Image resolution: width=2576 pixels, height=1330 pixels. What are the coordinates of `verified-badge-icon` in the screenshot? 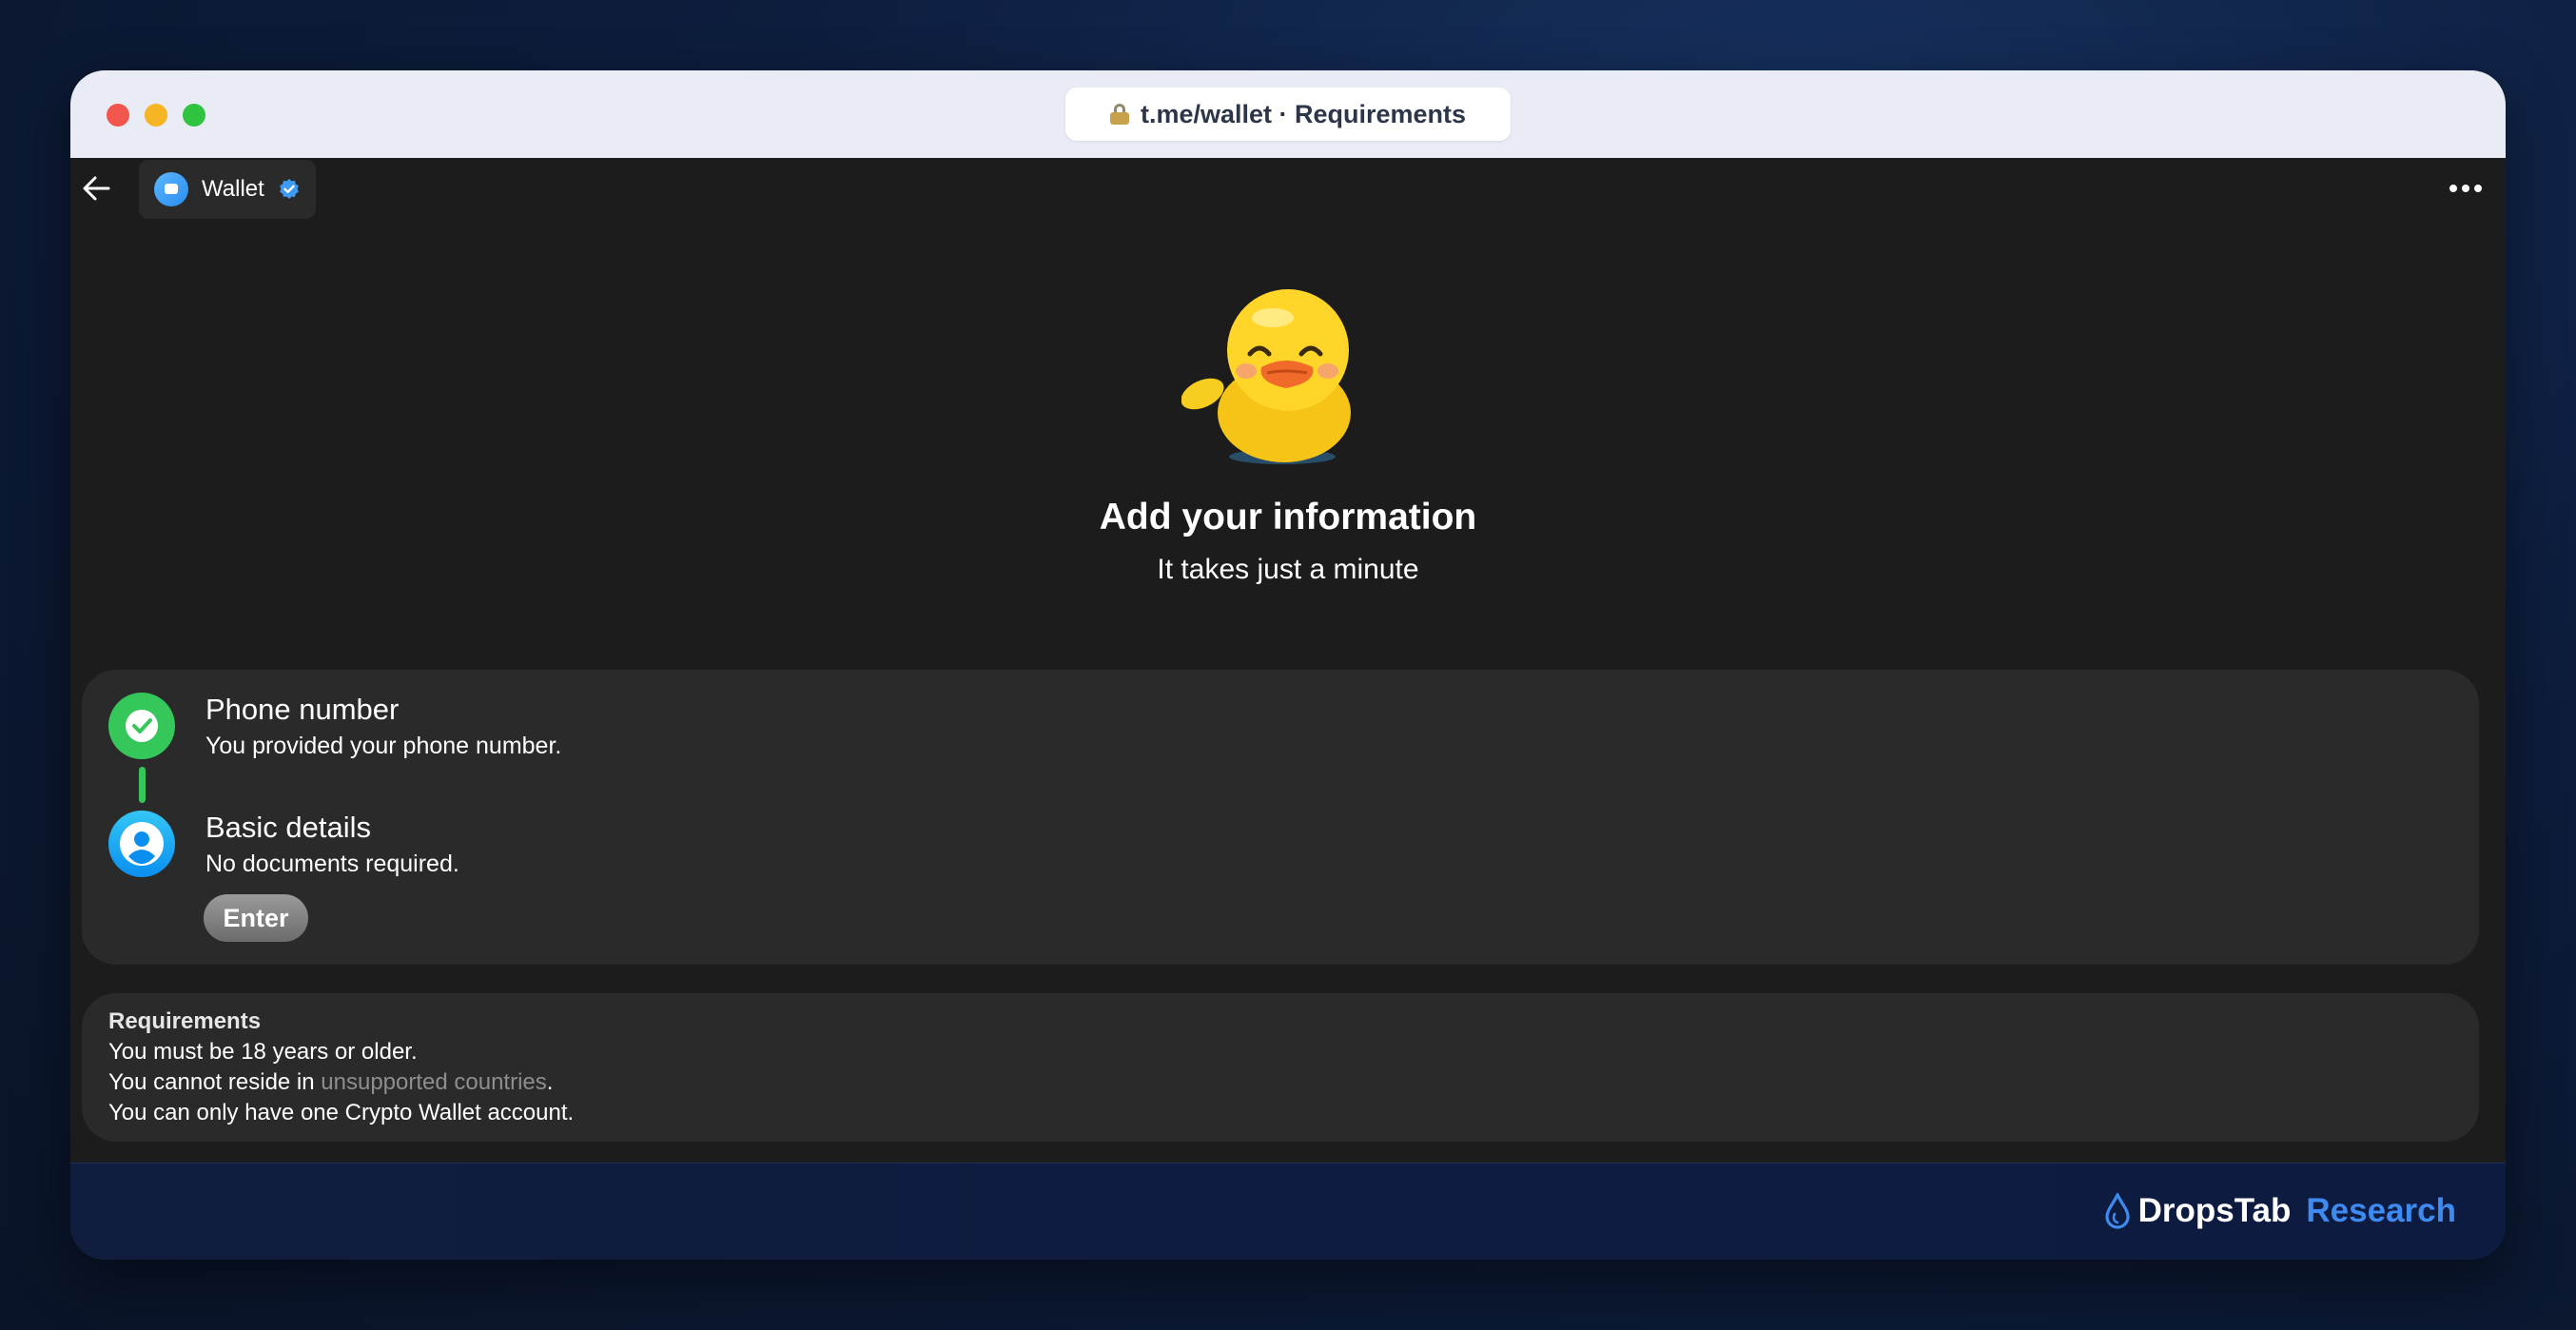 It's located at (289, 189).